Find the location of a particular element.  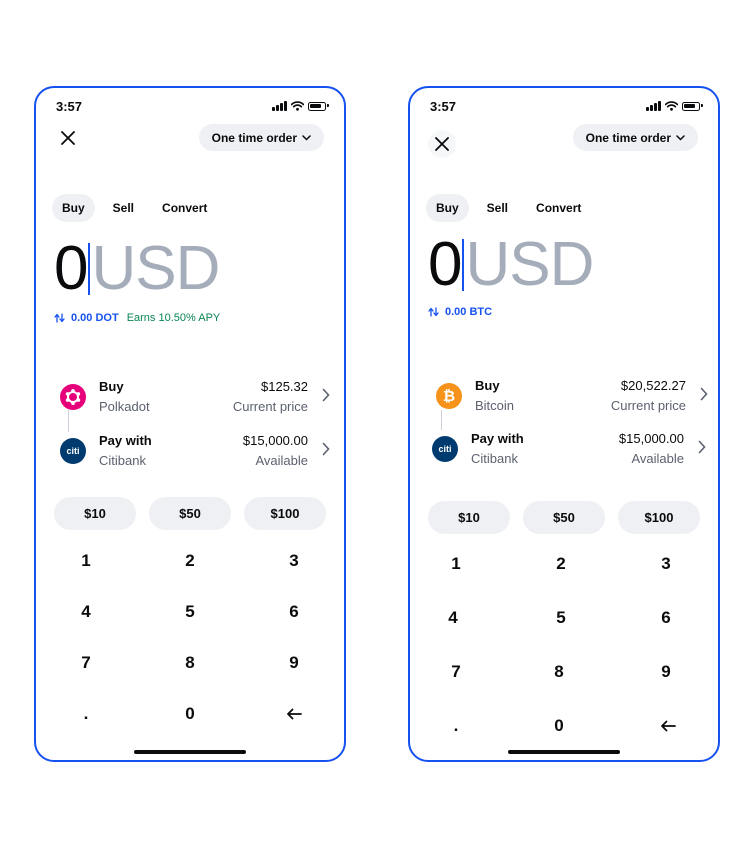

asset-price: $20,522.27 is located at coordinates (653, 385).